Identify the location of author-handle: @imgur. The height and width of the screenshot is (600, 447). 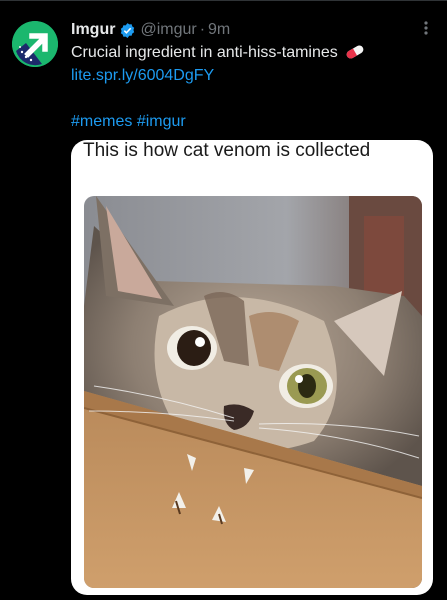
(168, 30).